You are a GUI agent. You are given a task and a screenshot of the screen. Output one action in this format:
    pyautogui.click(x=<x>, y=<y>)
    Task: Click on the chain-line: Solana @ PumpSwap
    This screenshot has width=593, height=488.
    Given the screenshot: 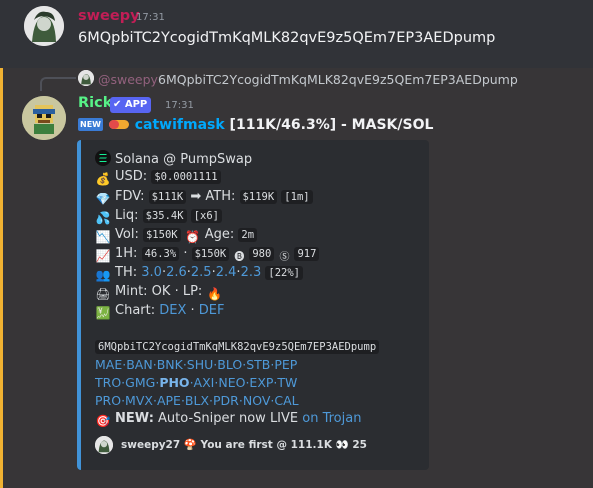 What is the action you would take?
    pyautogui.click(x=173, y=159)
    